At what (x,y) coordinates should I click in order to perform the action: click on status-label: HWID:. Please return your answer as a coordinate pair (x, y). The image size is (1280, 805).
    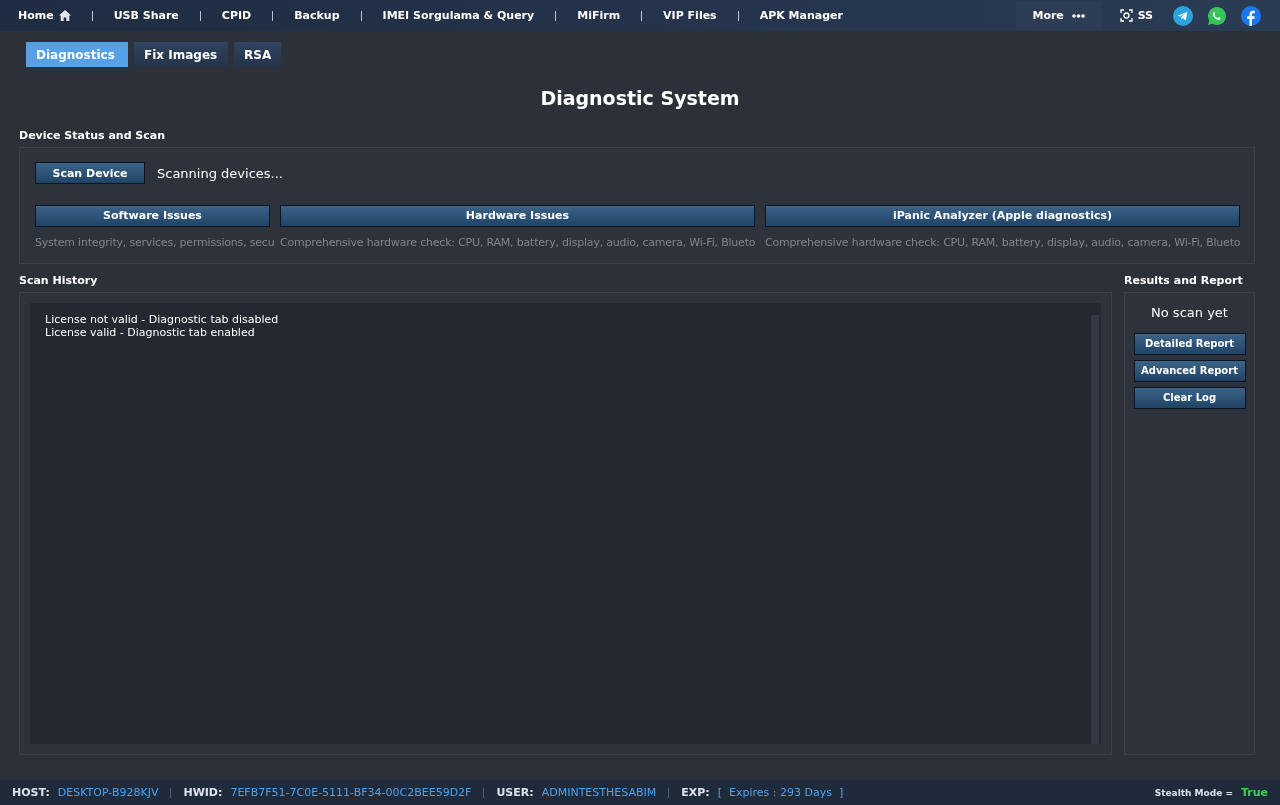
    Looking at the image, I should click on (203, 792).